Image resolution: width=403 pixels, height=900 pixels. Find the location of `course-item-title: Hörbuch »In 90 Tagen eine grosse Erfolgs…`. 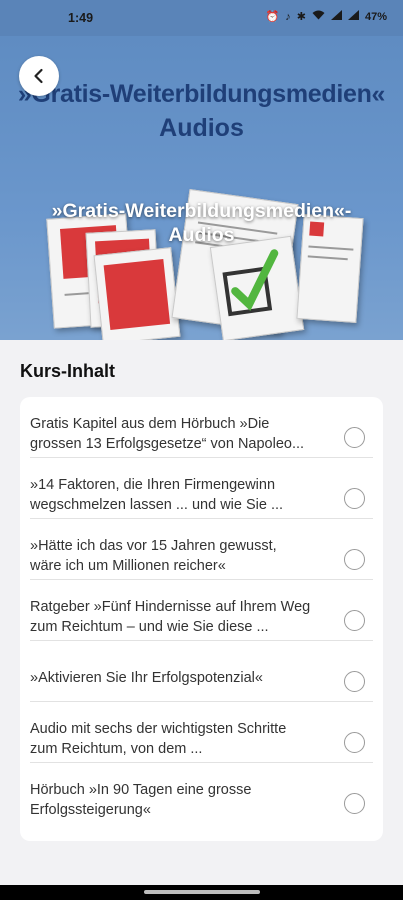

course-item-title: Hörbuch »In 90 Tagen eine grosse Erfolgs… is located at coordinates (141, 800).